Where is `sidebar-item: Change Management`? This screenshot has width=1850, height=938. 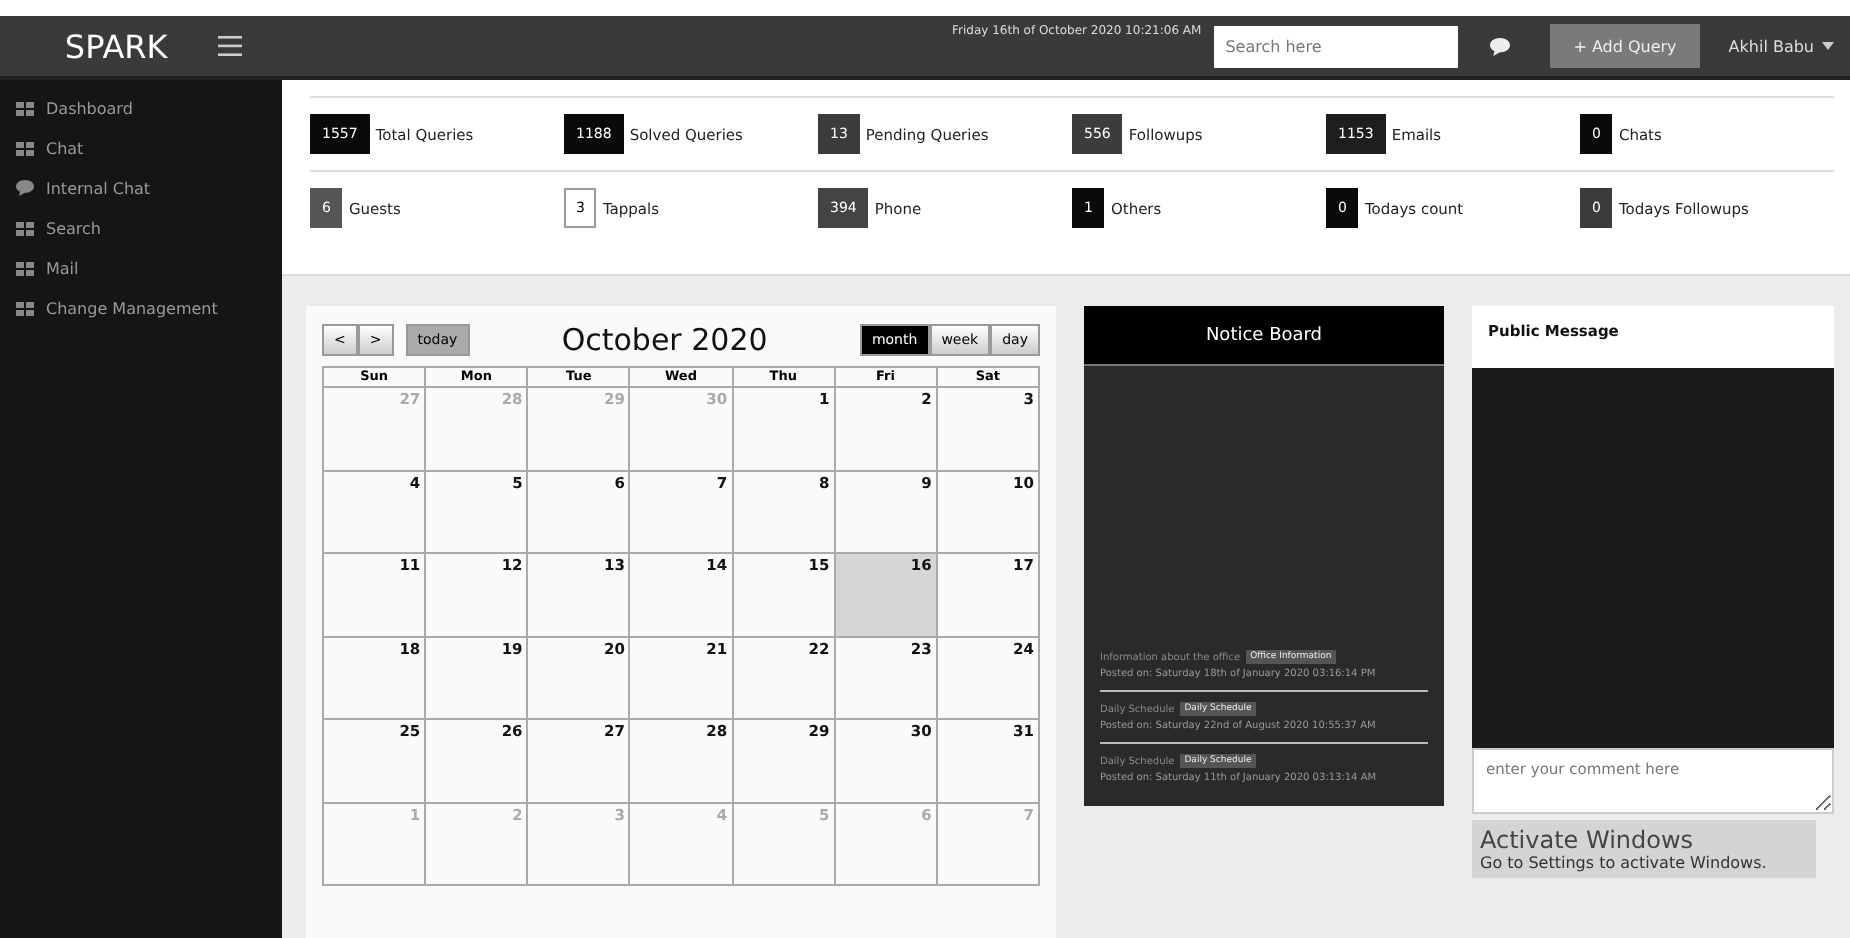 sidebar-item: Change Management is located at coordinates (141, 308).